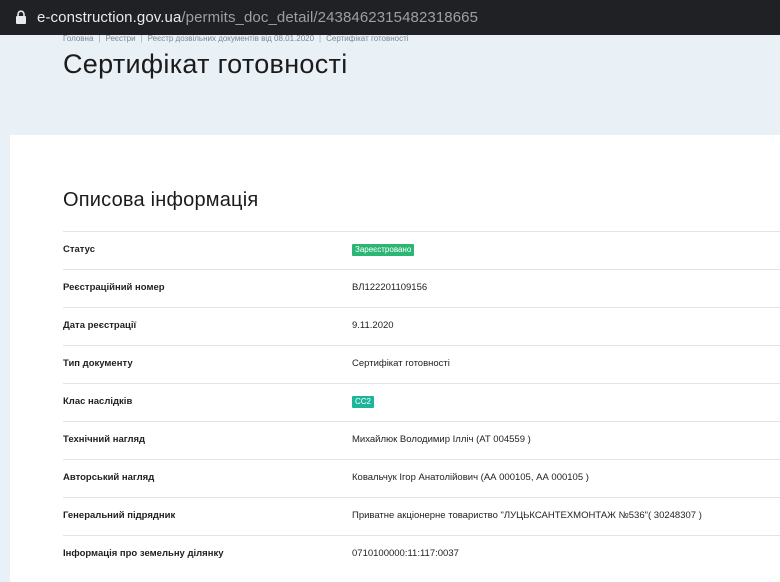  I want to click on row-value: 0710100000:11:117:0037, so click(405, 553).